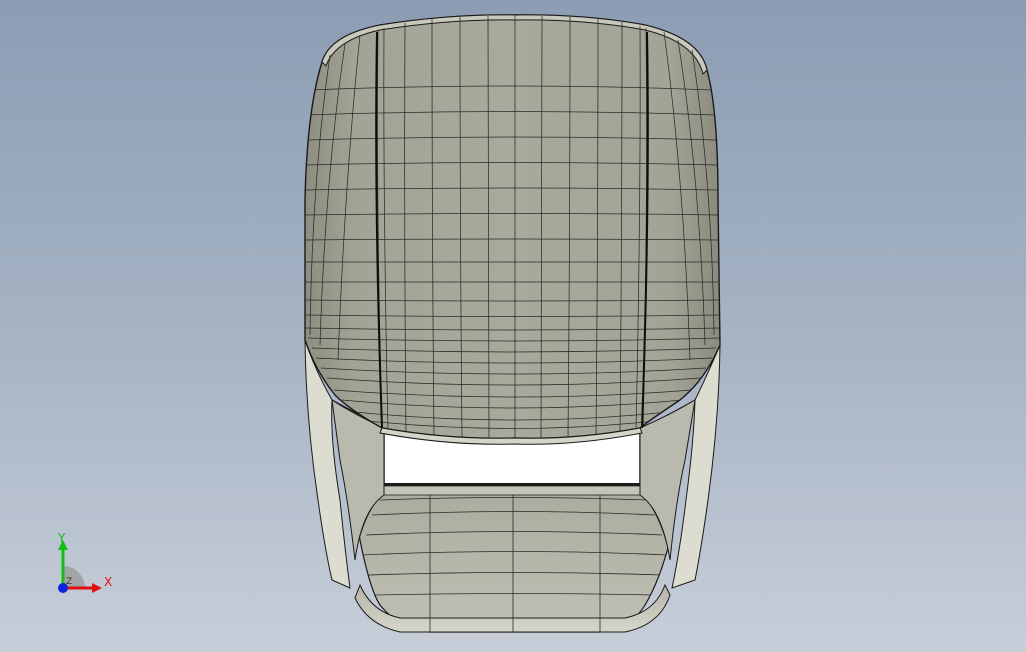 This screenshot has height=652, width=1026. Describe the element at coordinates (69, 582) in the screenshot. I see `z-axis-label: Z` at that location.